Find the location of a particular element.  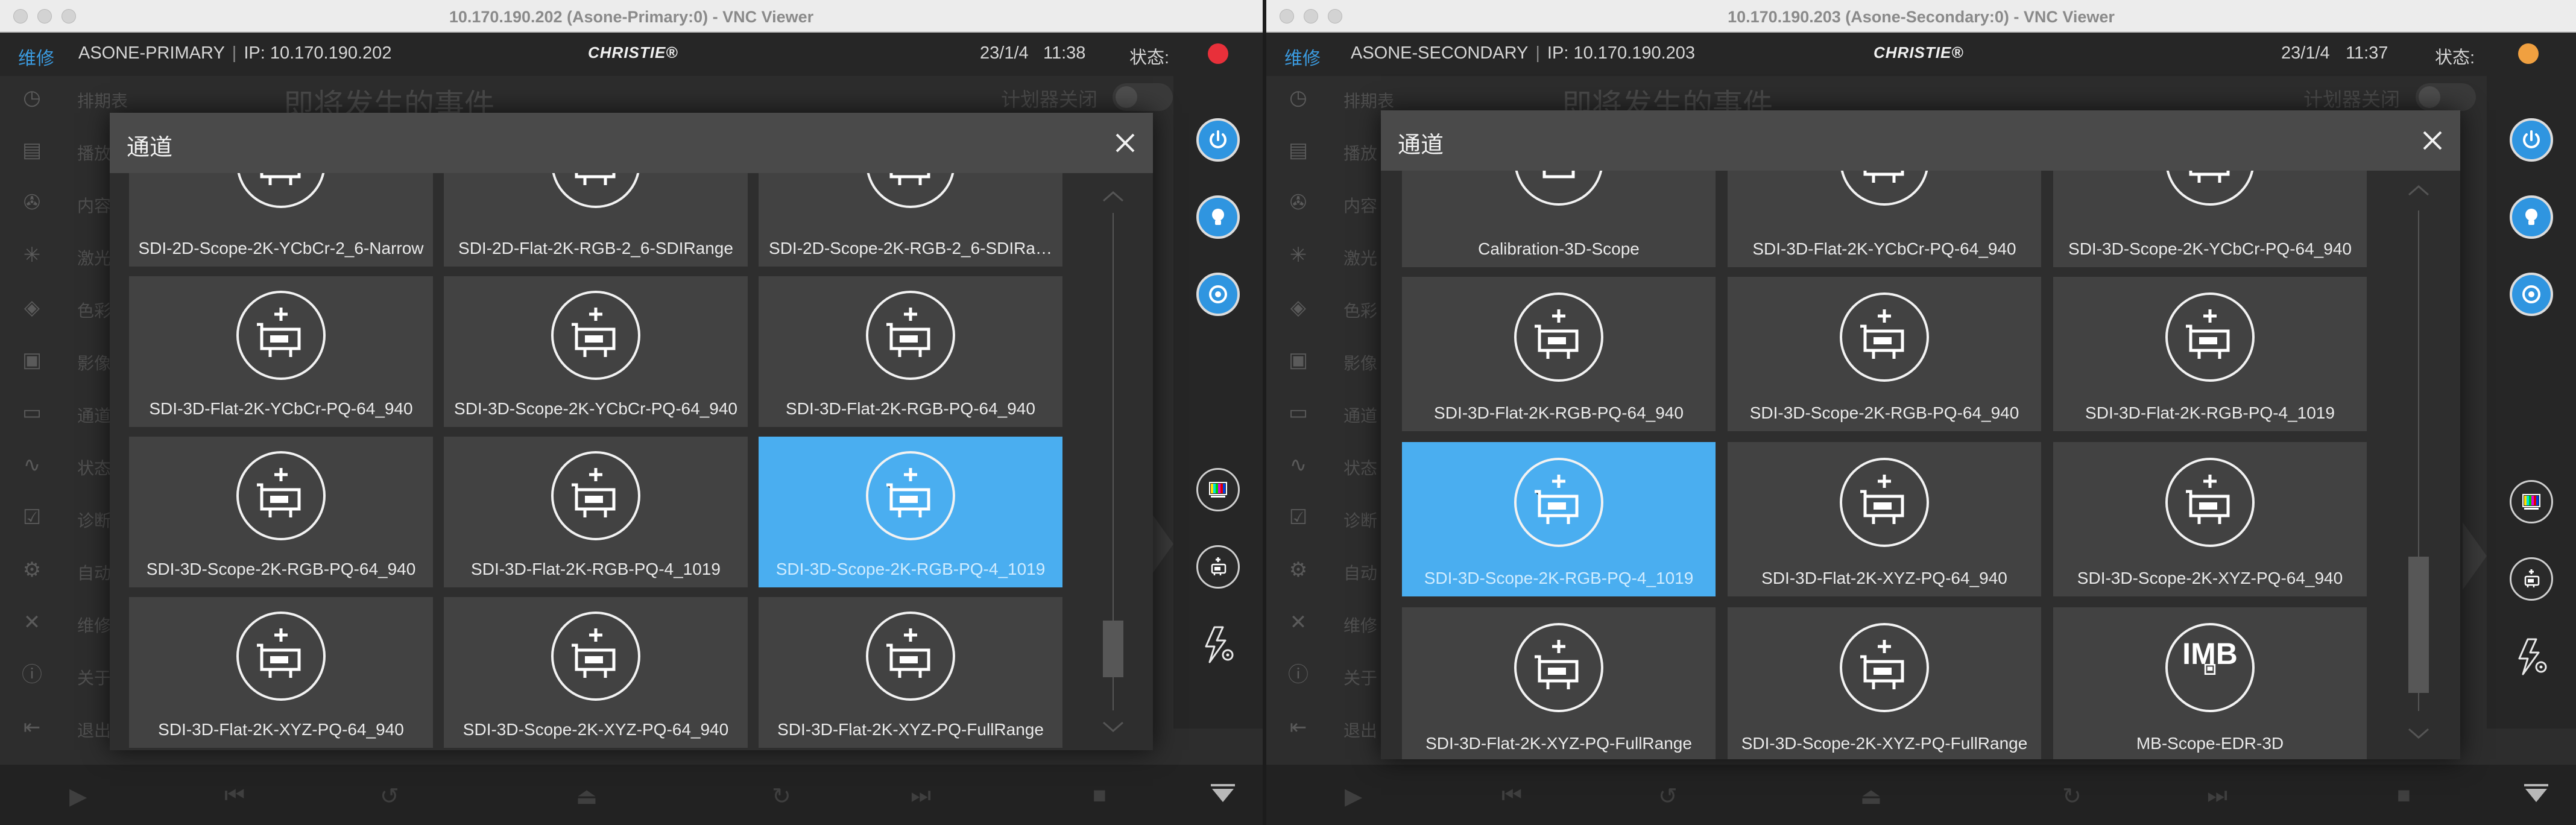

channel-tile: Calibration-3D-Scope is located at coordinates (1559, 219).